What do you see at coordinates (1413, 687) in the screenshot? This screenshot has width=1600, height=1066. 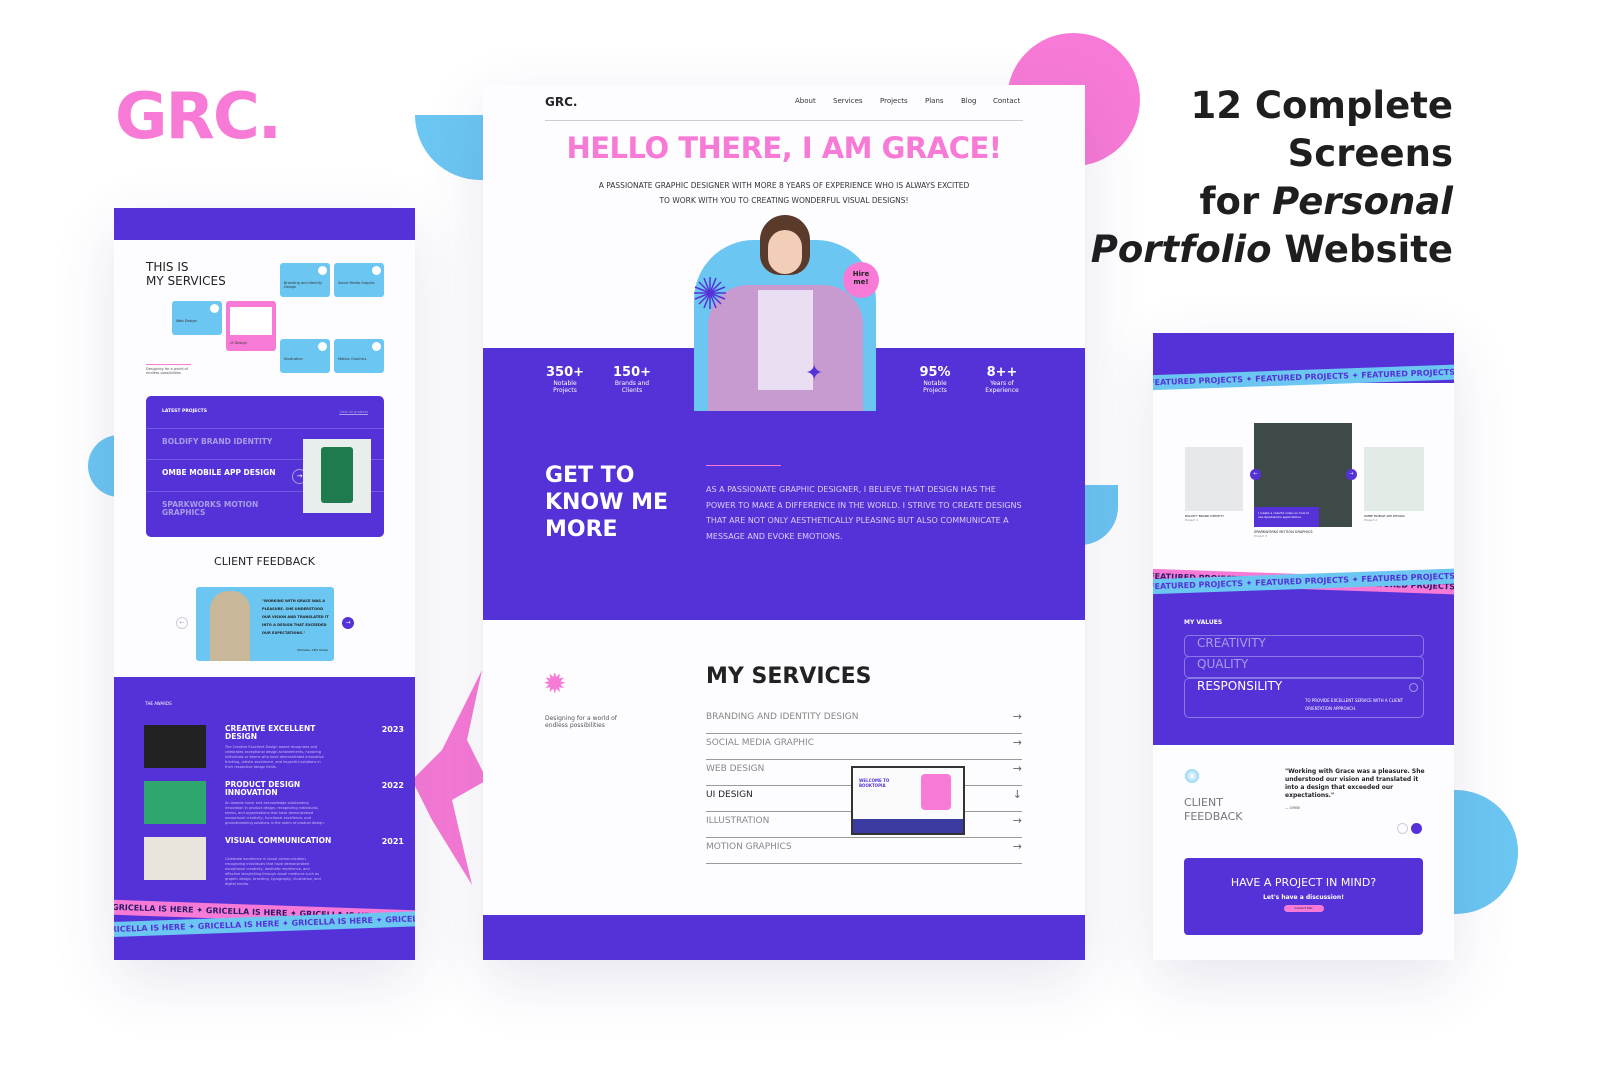 I see `collapse-icon` at bounding box center [1413, 687].